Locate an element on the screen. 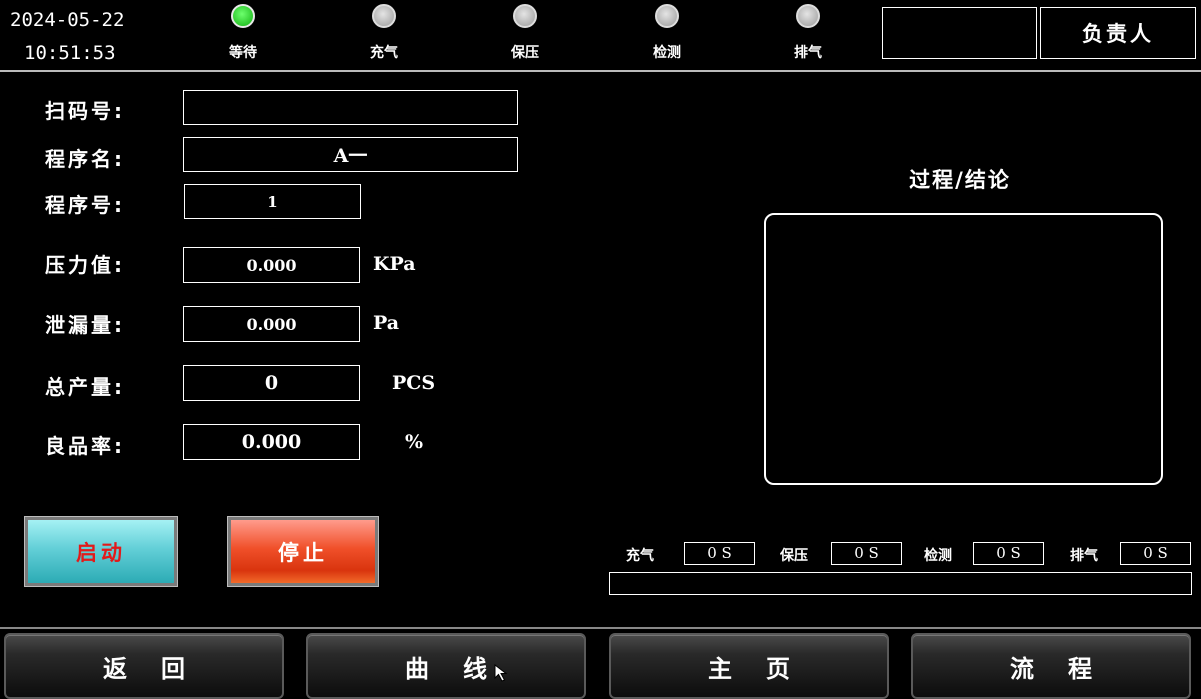 This screenshot has width=1201, height=699. stage-indicator-detect-led is located at coordinates (667, 16).